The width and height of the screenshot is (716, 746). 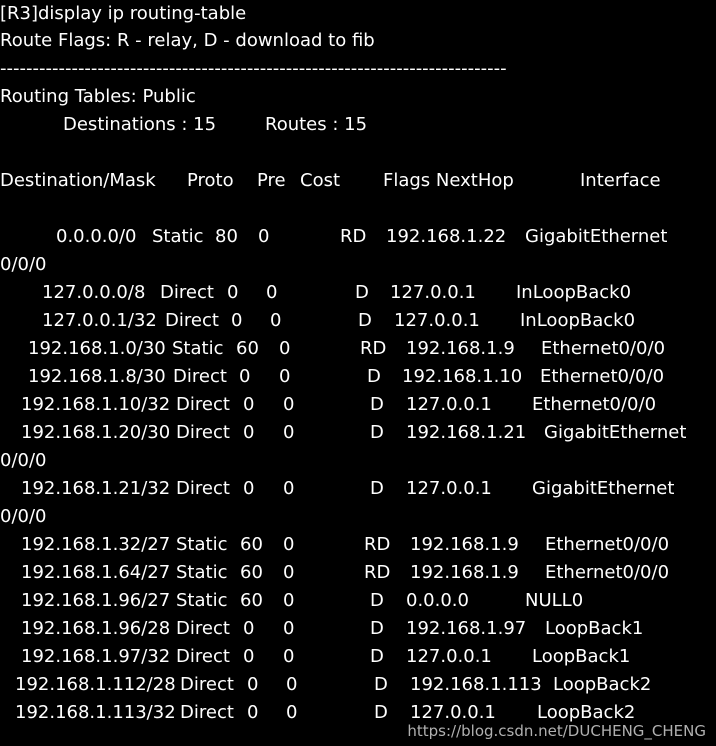 I want to click on destination-cell: 0.0.0.0/0, so click(x=96, y=236).